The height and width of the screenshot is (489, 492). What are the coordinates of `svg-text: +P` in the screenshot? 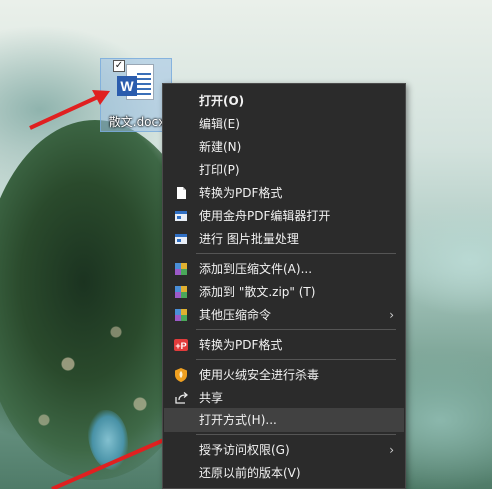 It's located at (180, 346).